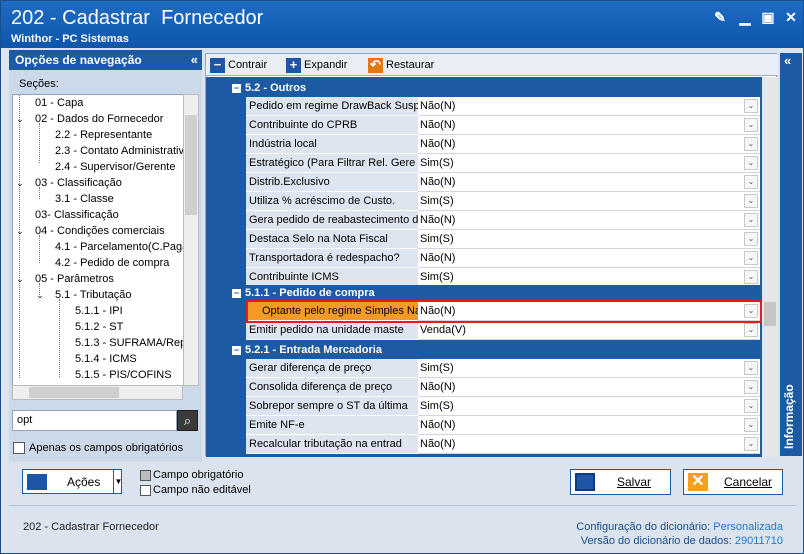  Describe the element at coordinates (316, 65) in the screenshot. I see `expand-button: + Expandir` at that location.